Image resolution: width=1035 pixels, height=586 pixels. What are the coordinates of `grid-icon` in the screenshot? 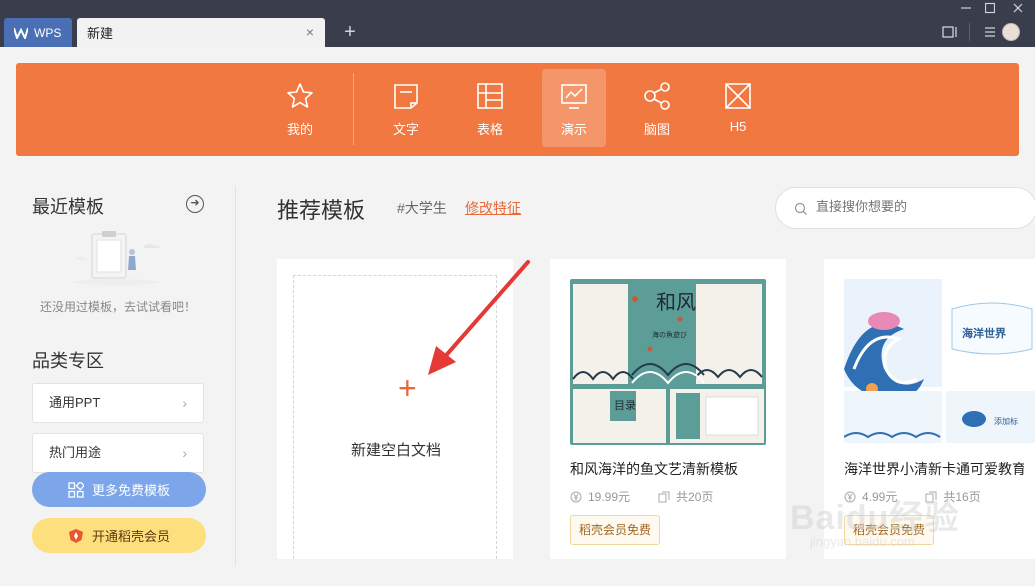 It's located at (76, 489).